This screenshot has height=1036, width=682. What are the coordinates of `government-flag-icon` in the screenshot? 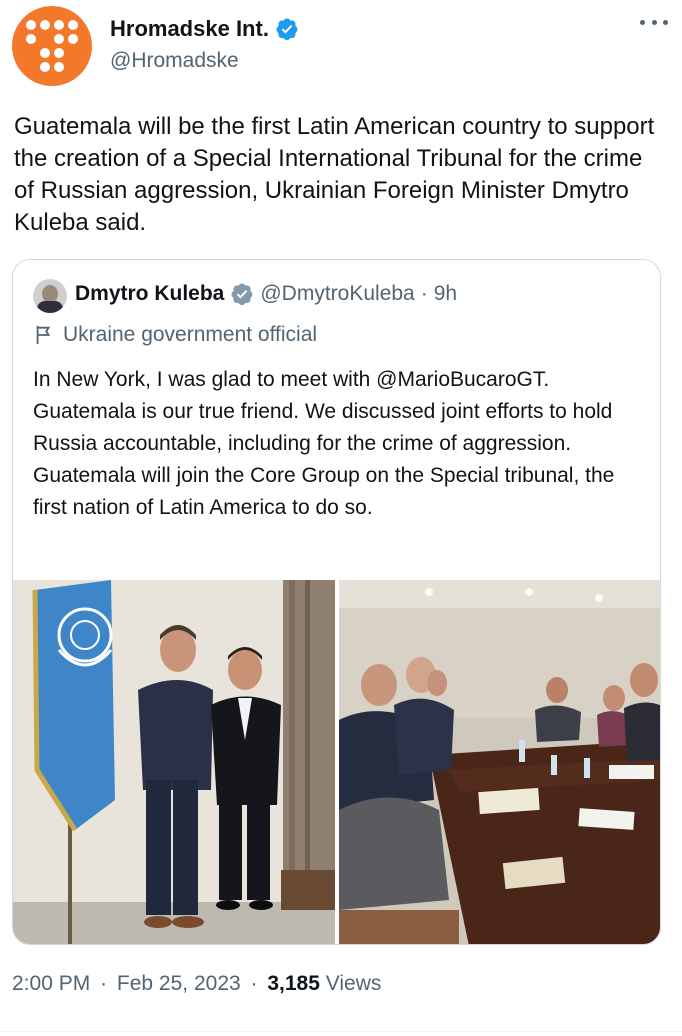 It's located at (43, 335).